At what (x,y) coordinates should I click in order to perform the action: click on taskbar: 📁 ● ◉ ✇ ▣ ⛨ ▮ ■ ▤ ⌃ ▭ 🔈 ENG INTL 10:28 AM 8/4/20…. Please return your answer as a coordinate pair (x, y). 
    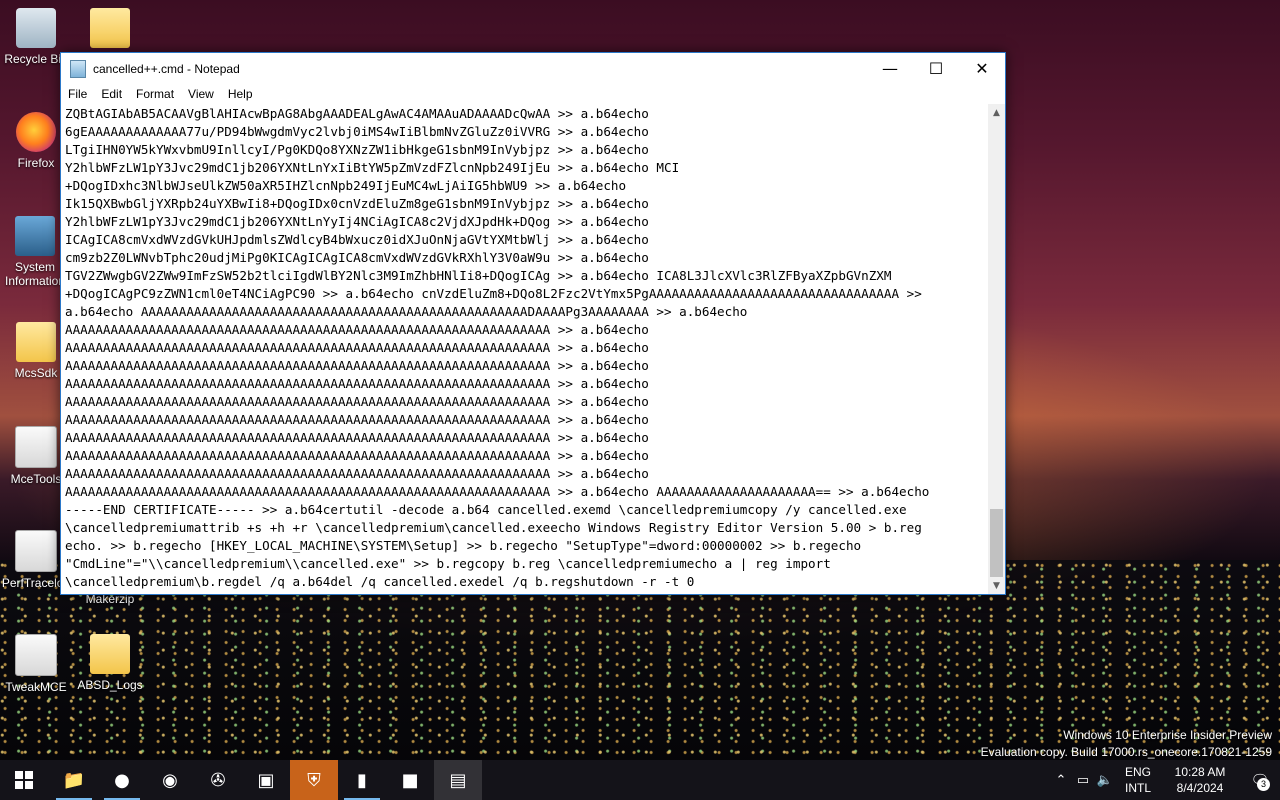
    Looking at the image, I should click on (640, 780).